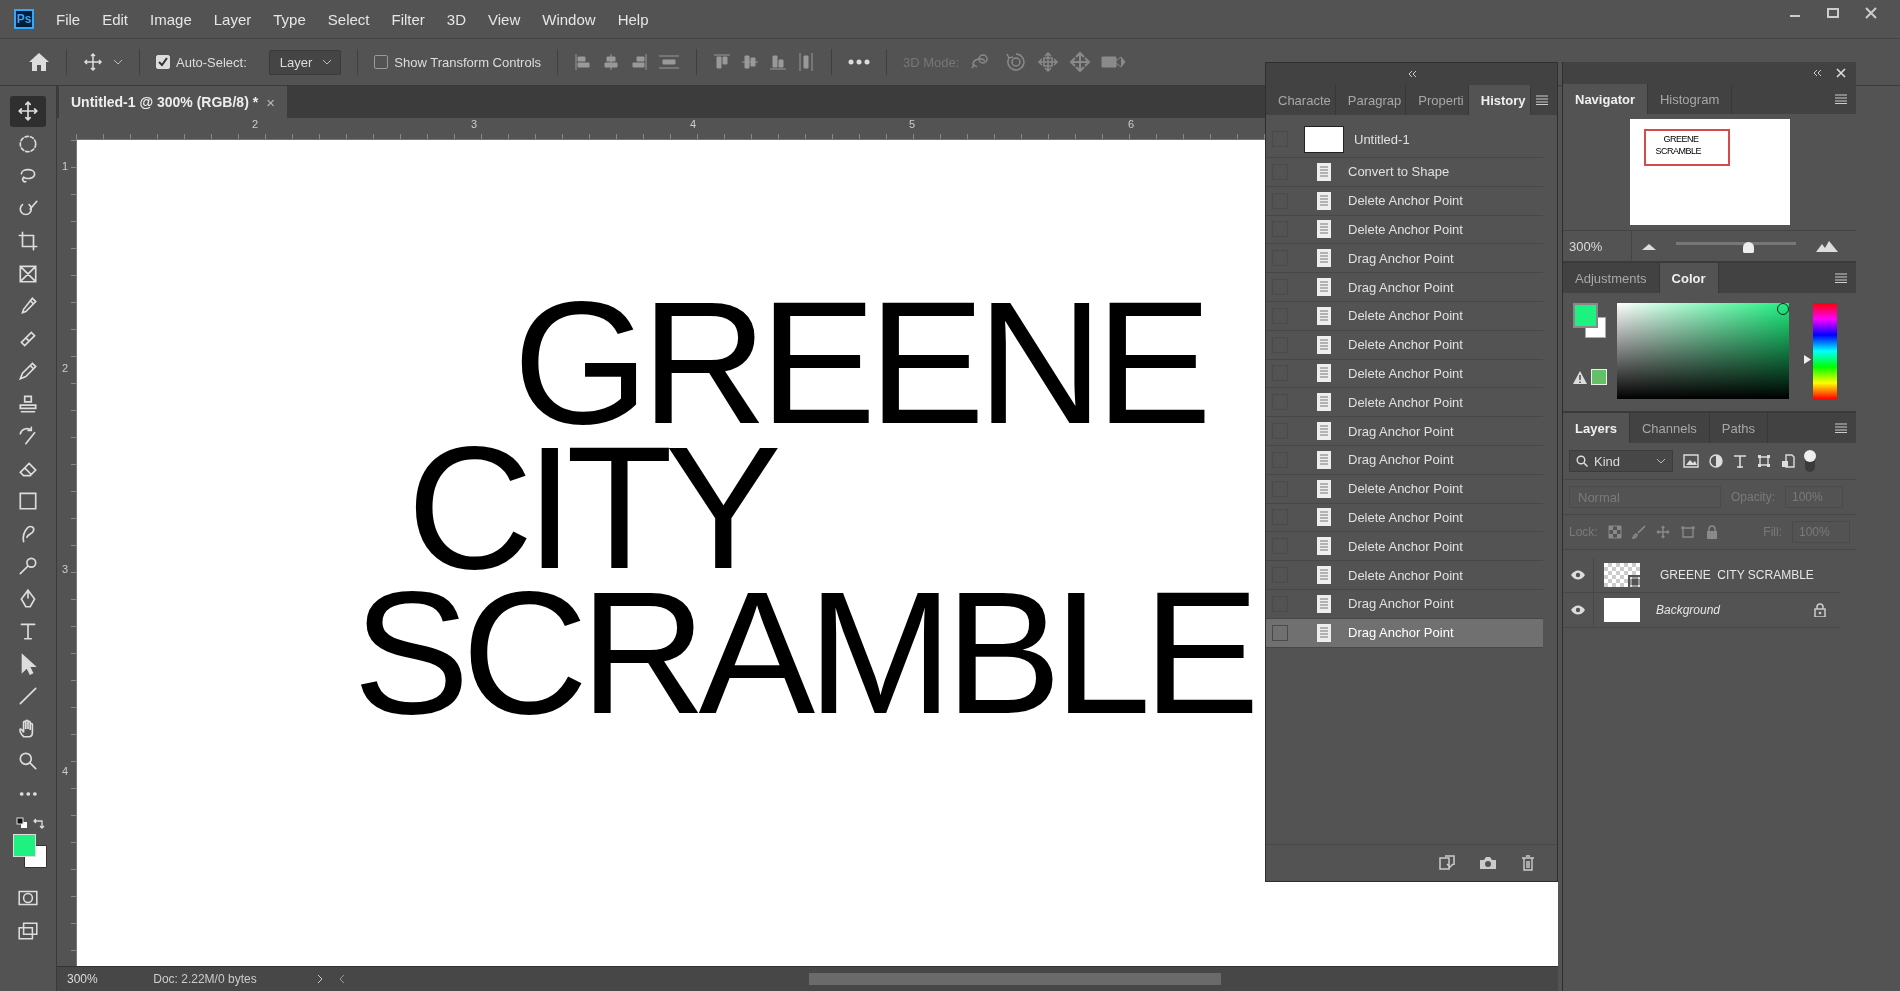 The height and width of the screenshot is (991, 1900). What do you see at coordinates (1621, 461) in the screenshot?
I see `filter-dropdown: Kind` at bounding box center [1621, 461].